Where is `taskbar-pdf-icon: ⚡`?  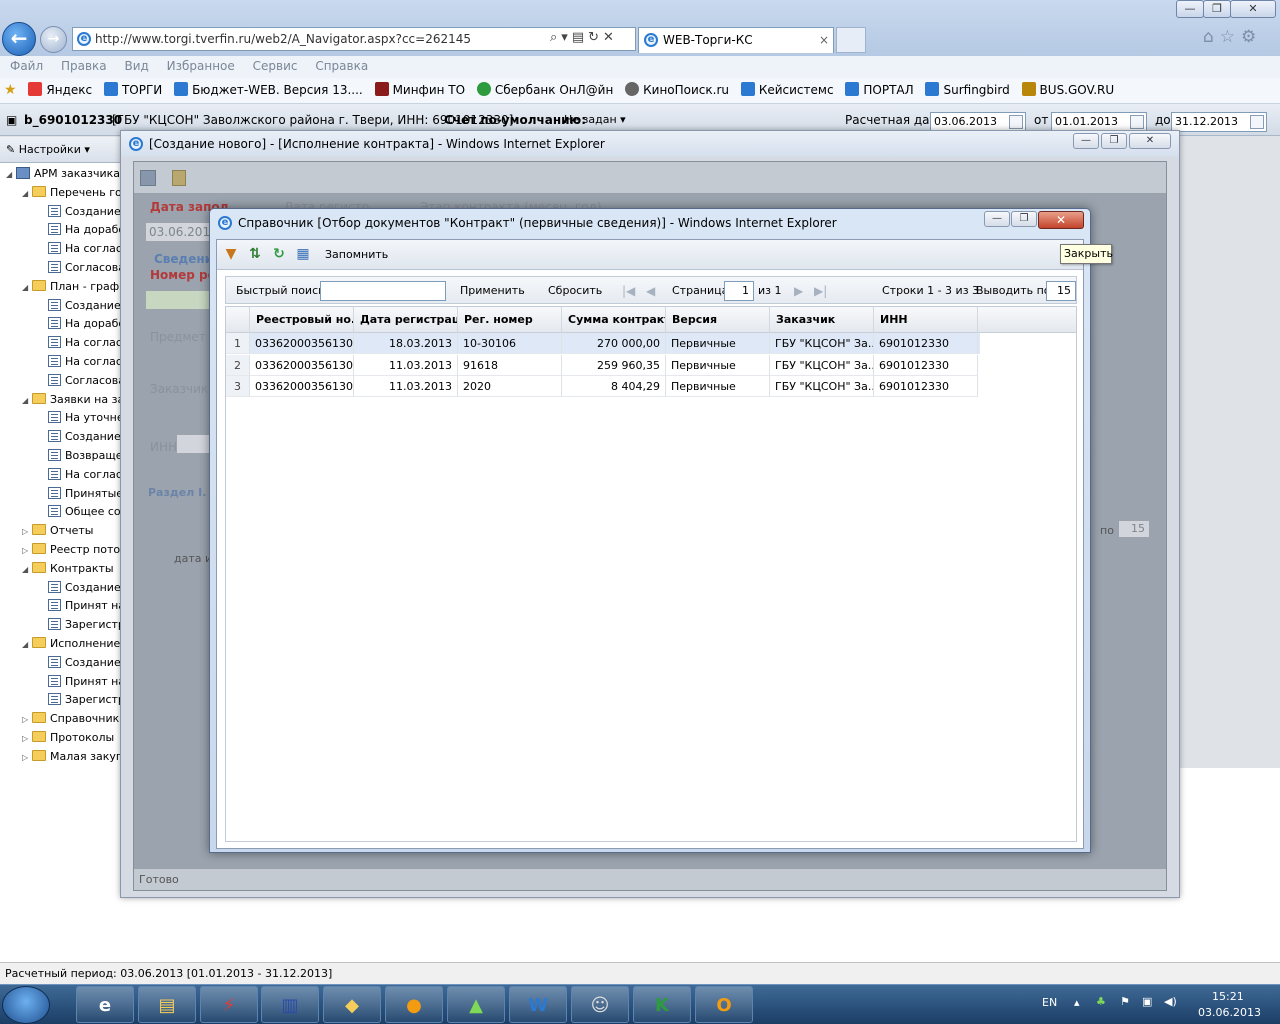 taskbar-pdf-icon: ⚡ is located at coordinates (229, 1004).